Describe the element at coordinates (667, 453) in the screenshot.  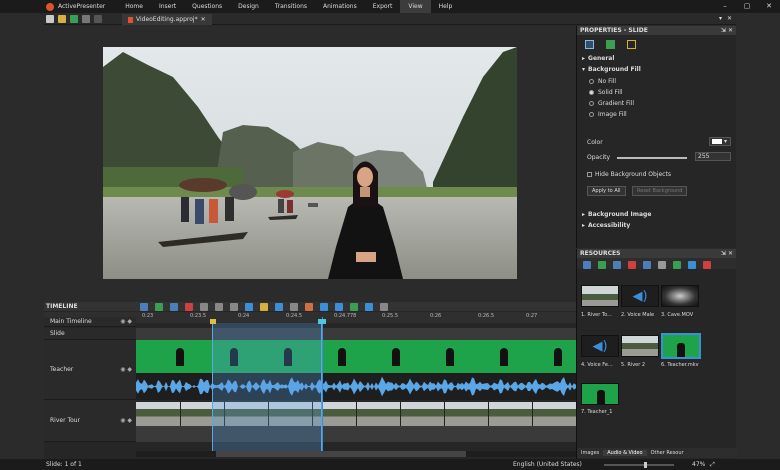
I see `tab-other-resources: Other Resour` at that location.